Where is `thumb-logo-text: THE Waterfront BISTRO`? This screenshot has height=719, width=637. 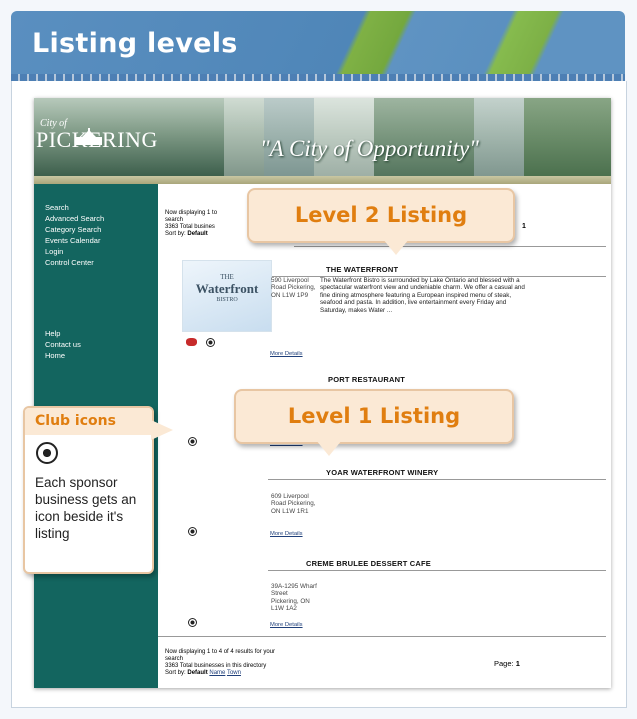 thumb-logo-text: THE Waterfront BISTRO is located at coordinates (227, 288).